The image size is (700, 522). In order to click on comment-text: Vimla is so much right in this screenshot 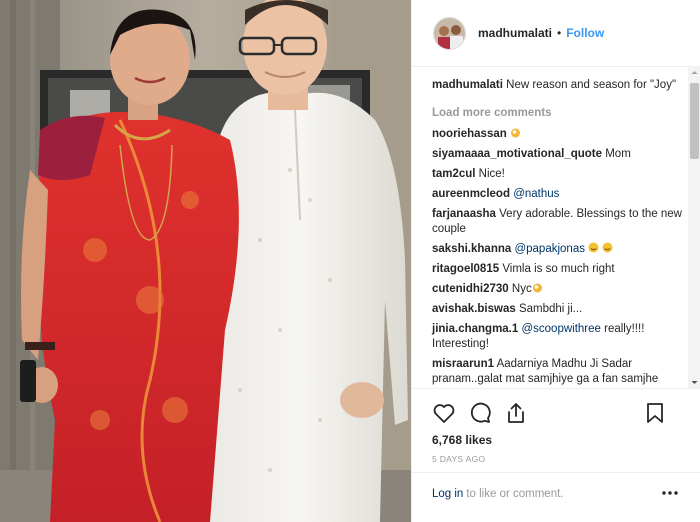, I will do `click(558, 269)`.